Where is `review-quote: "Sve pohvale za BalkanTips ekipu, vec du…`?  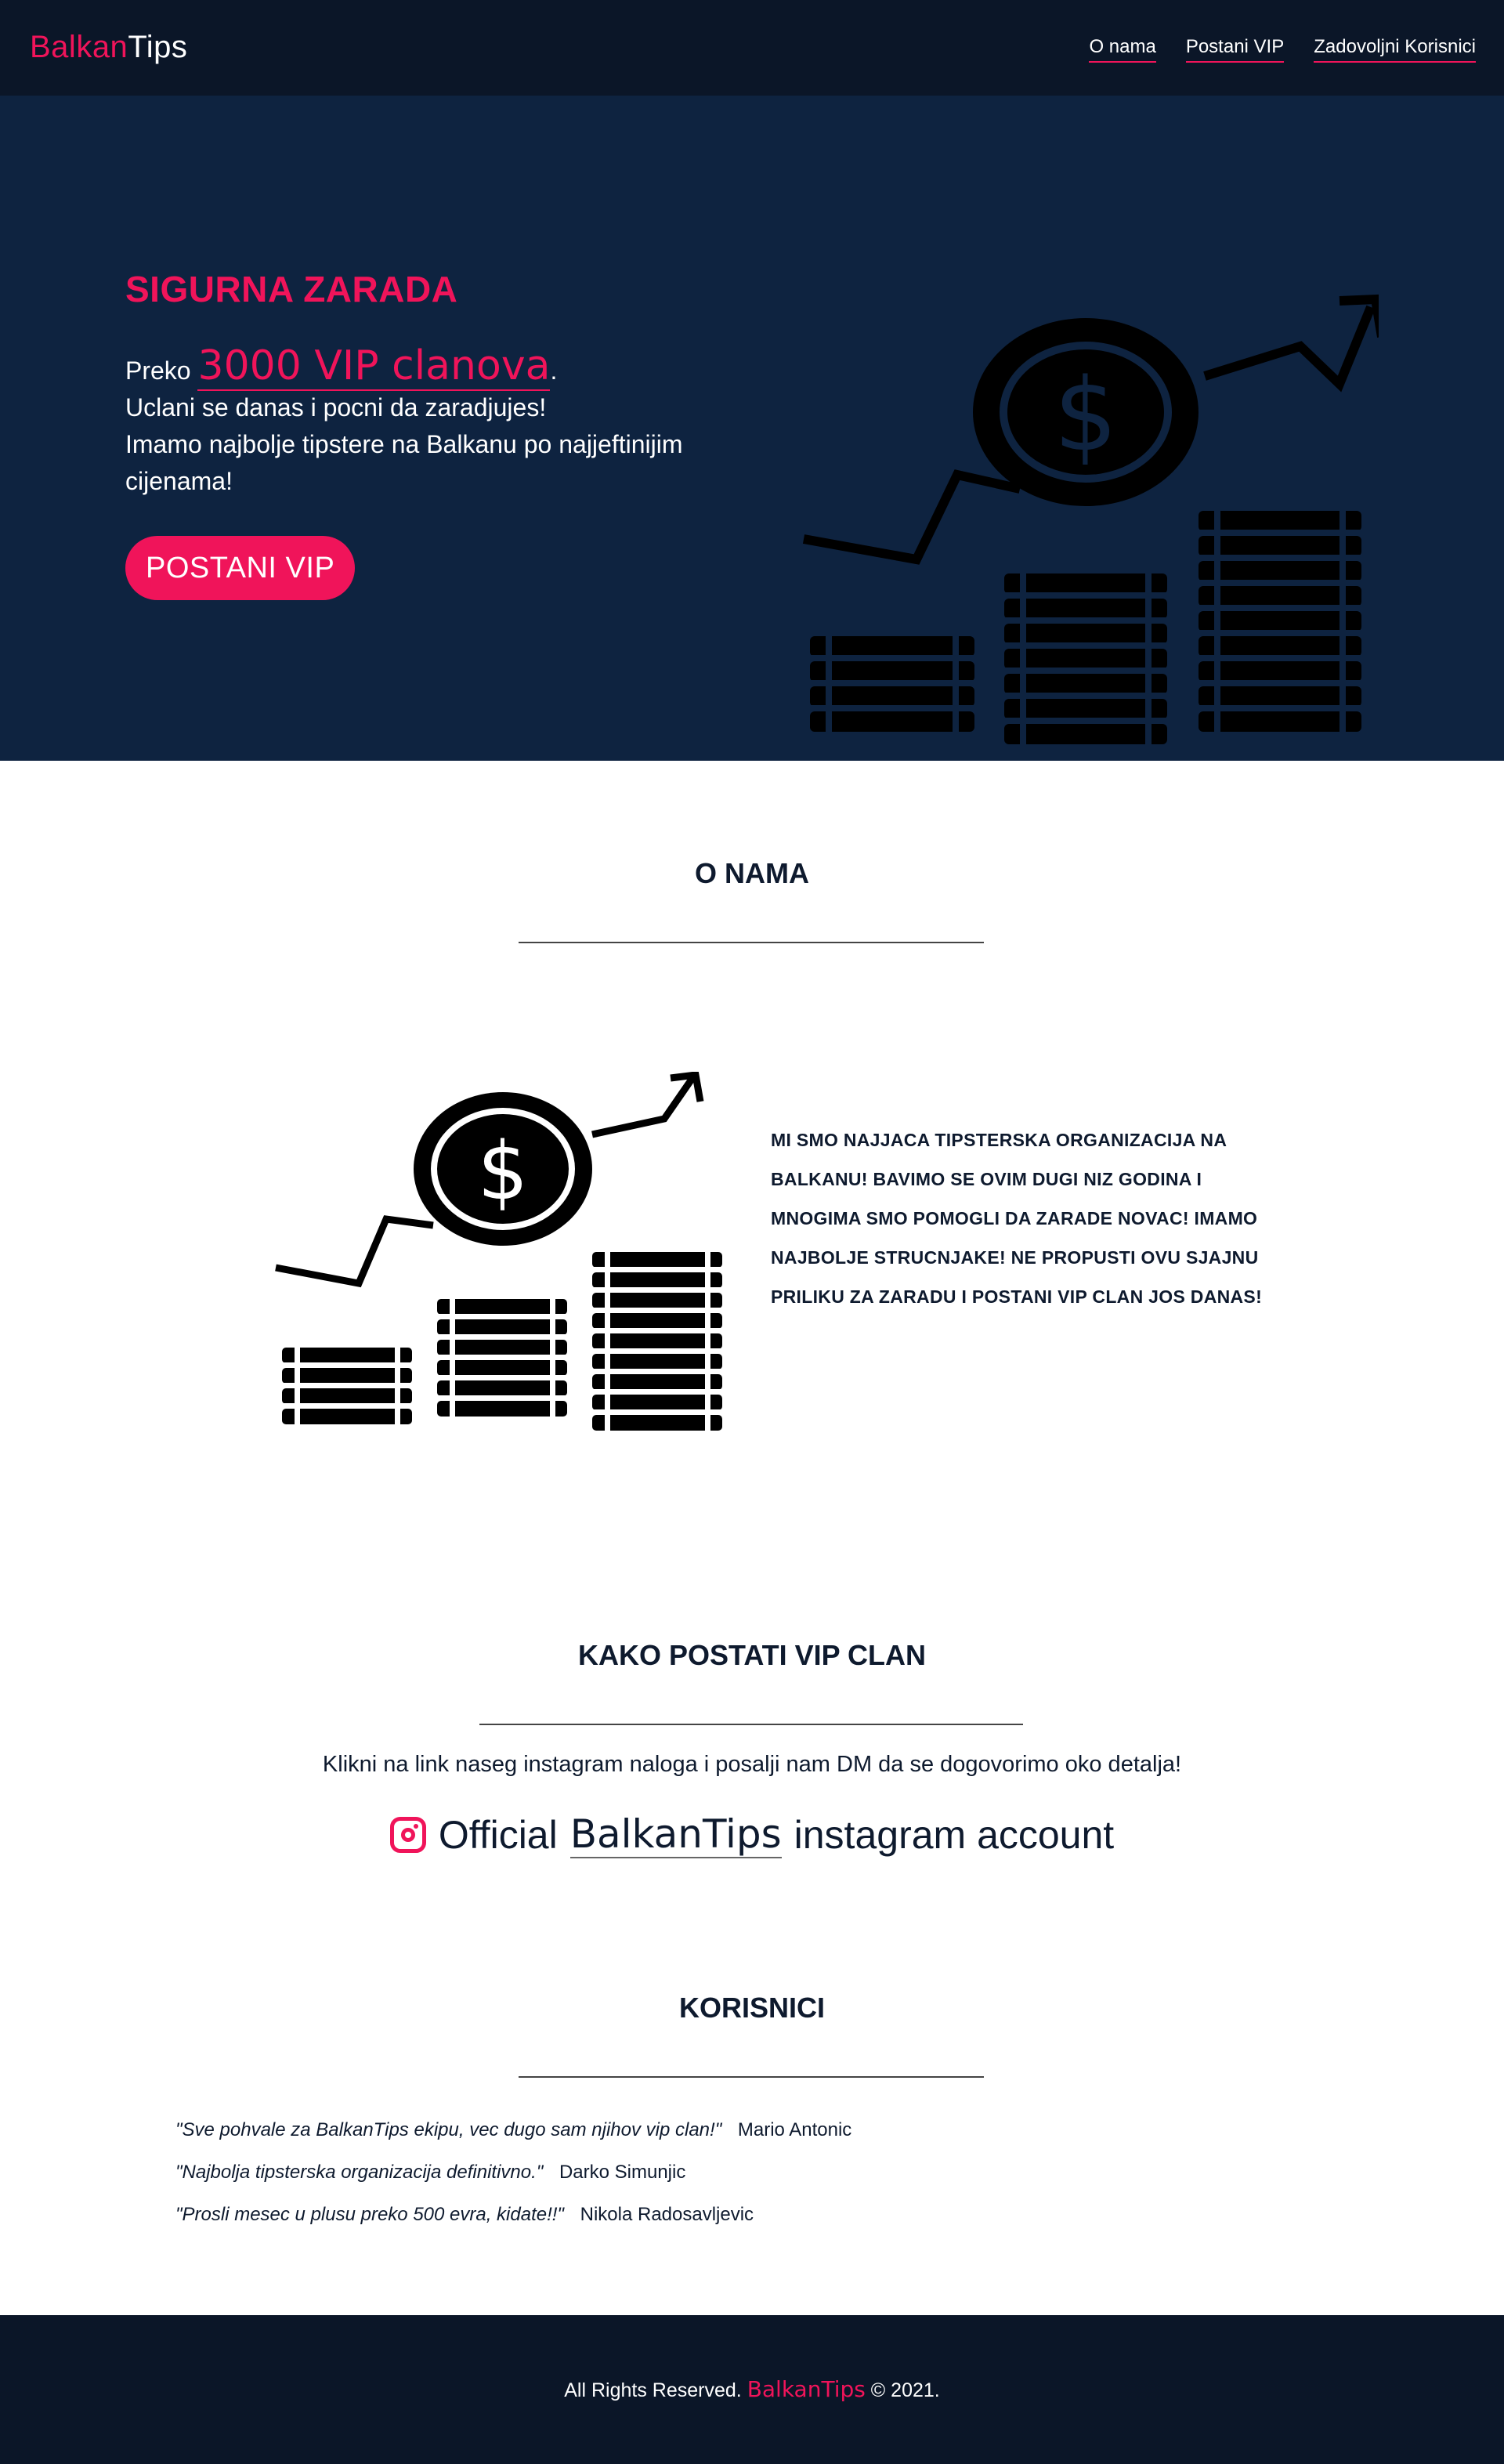
review-quote: "Sve pohvale za BalkanTips ekipu, vec du… is located at coordinates (449, 2129).